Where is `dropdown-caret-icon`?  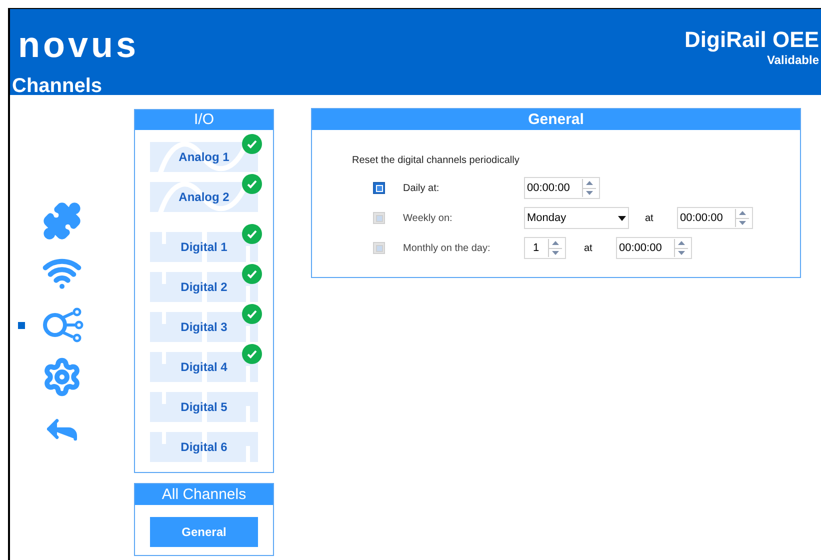 dropdown-caret-icon is located at coordinates (622, 218).